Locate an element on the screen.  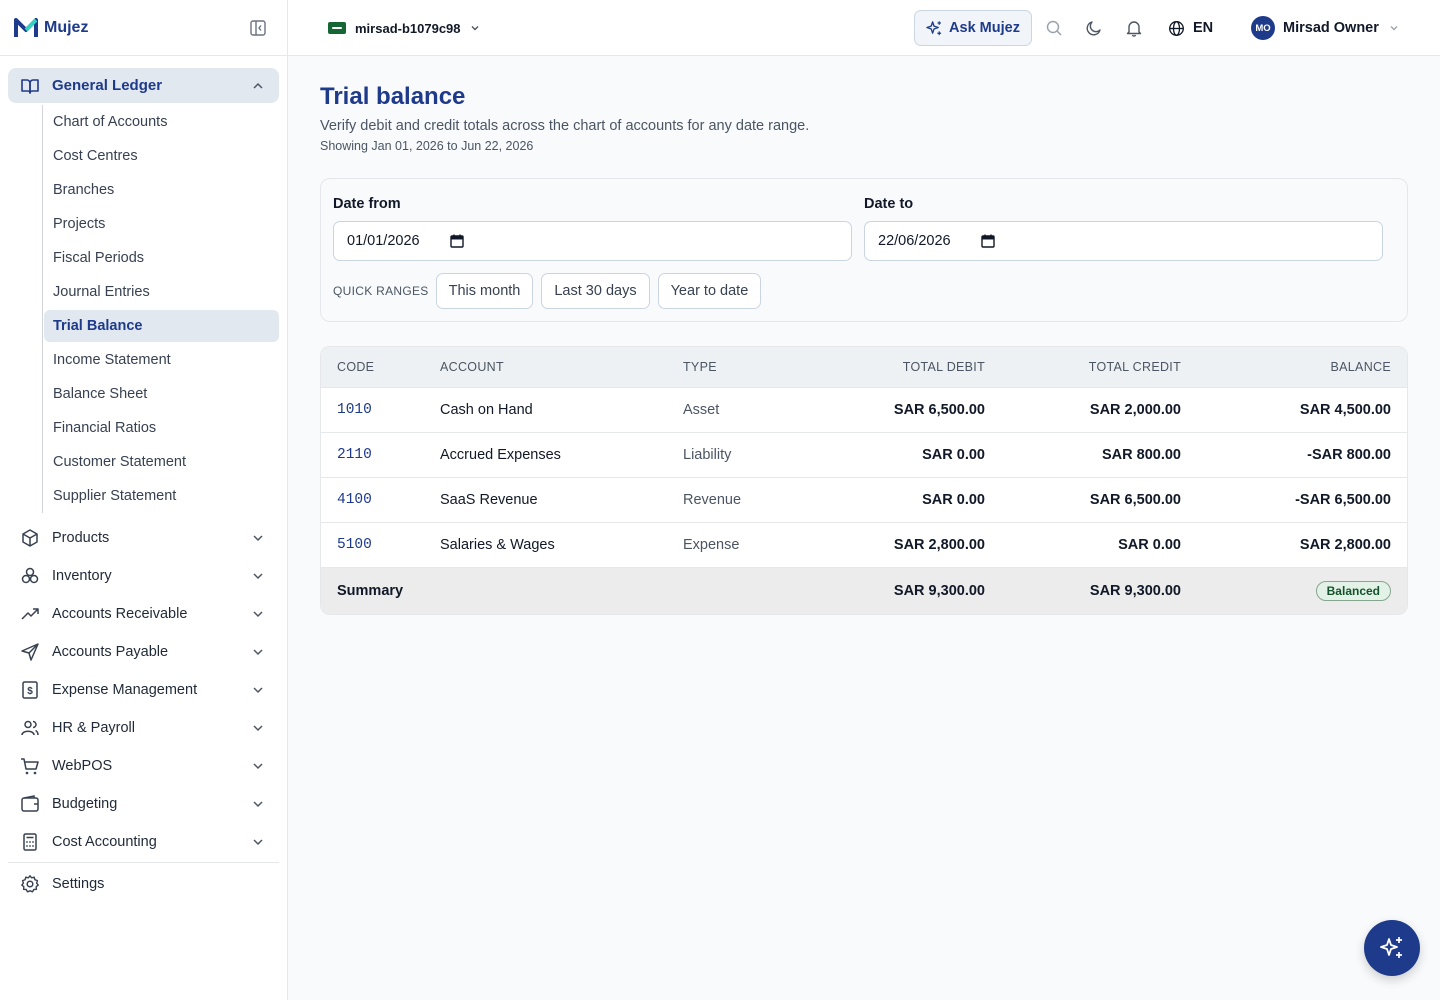
ask-mujez-button: Ask Mujez is located at coordinates (973, 28).